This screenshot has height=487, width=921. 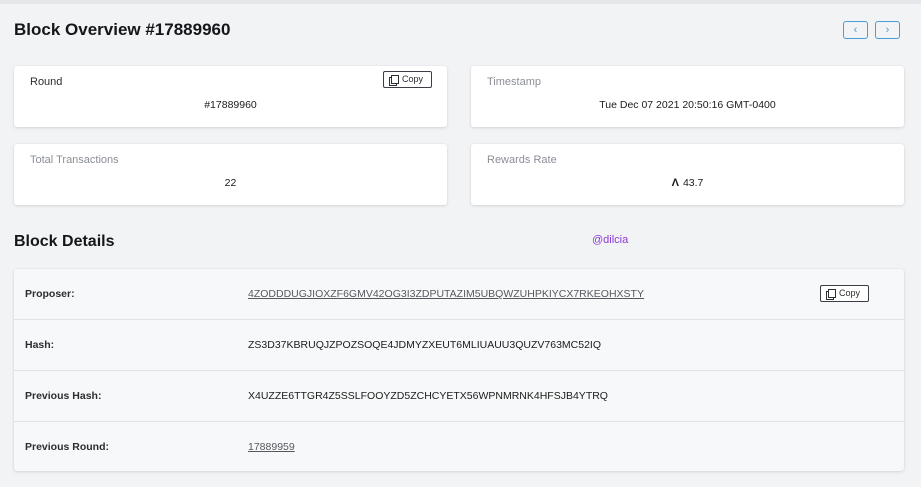 What do you see at coordinates (46, 82) in the screenshot?
I see `round-label: Round` at bounding box center [46, 82].